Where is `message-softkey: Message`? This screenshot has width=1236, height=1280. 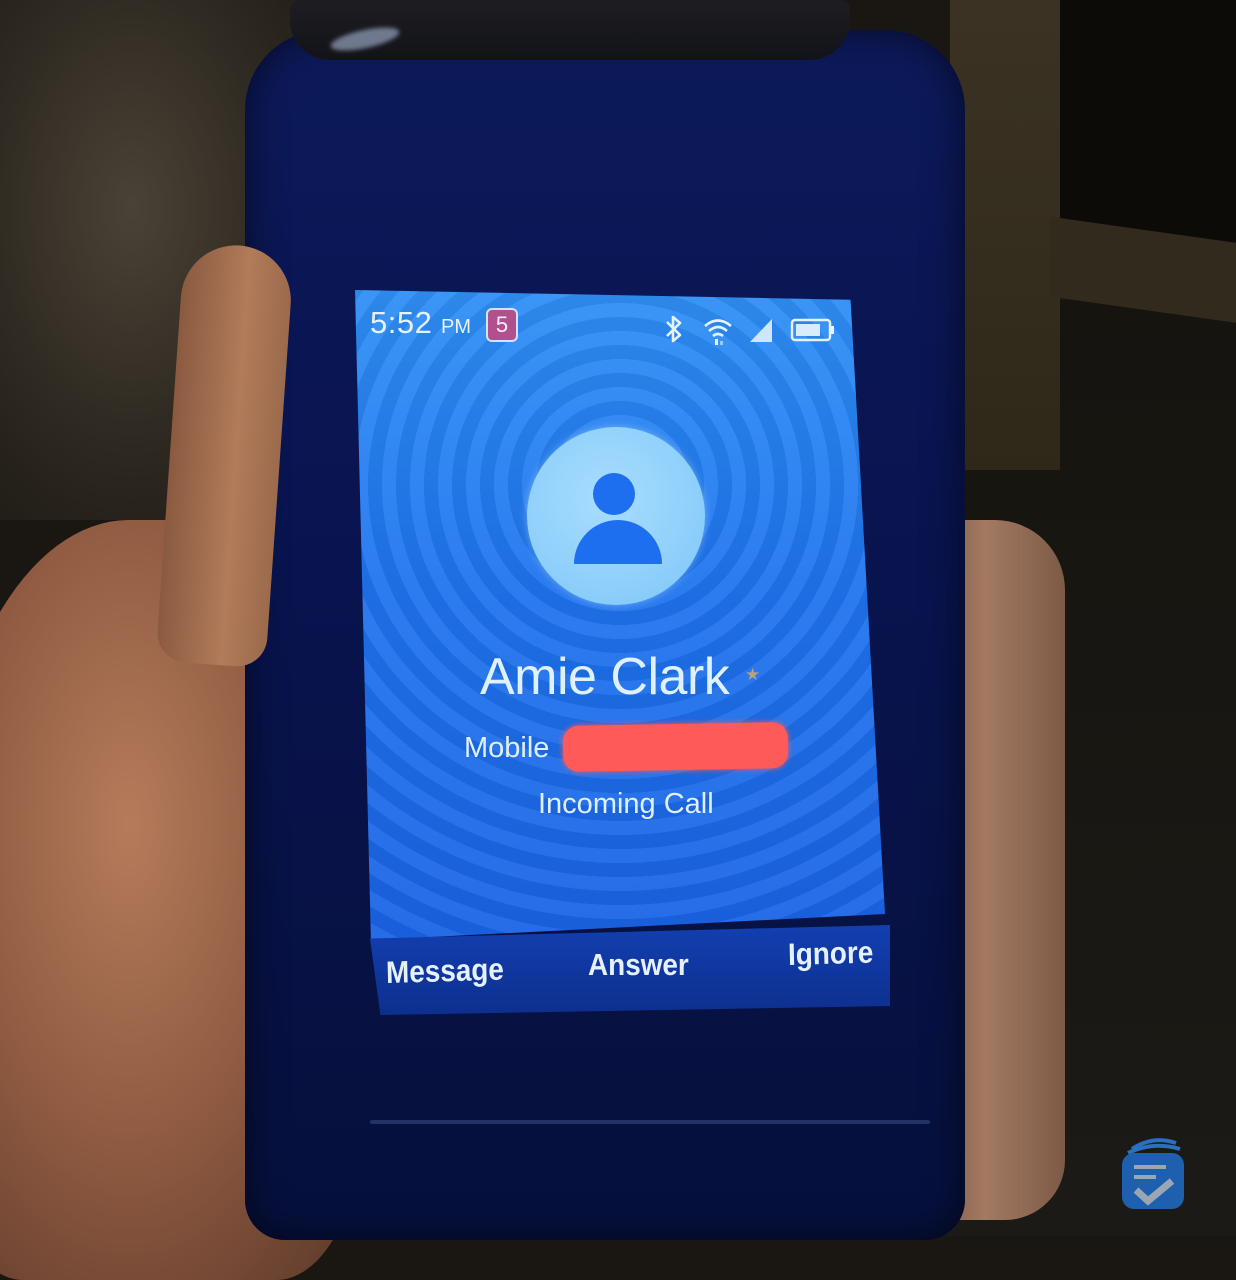 message-softkey: Message is located at coordinates (445, 971).